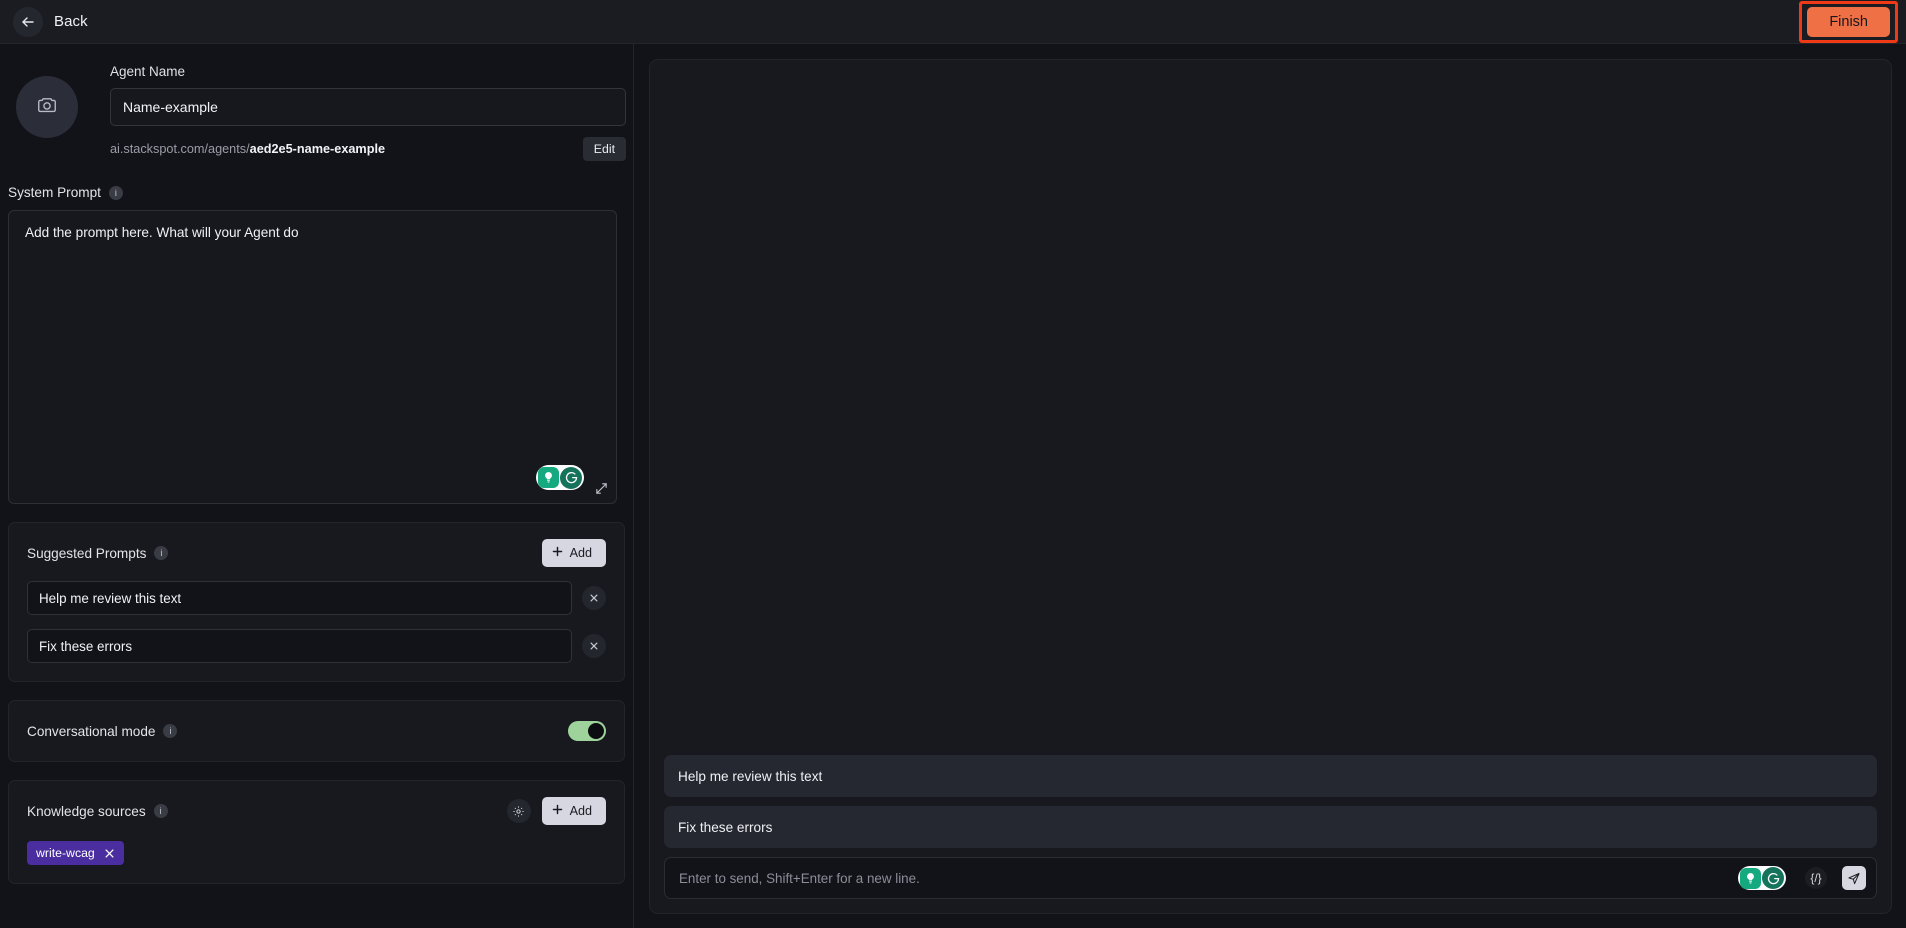  What do you see at coordinates (518, 811) in the screenshot?
I see `gear-icon` at bounding box center [518, 811].